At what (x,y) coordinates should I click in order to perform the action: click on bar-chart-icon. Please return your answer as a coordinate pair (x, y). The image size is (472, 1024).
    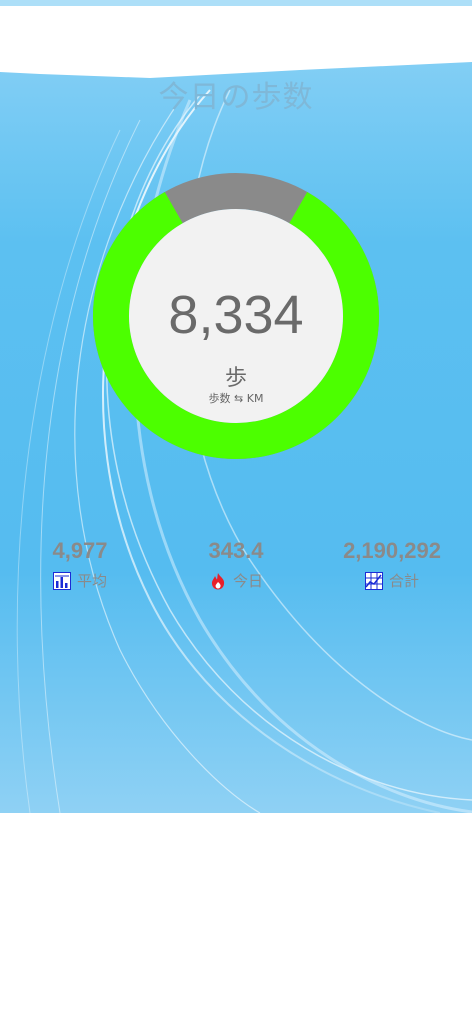
    Looking at the image, I should click on (61, 580).